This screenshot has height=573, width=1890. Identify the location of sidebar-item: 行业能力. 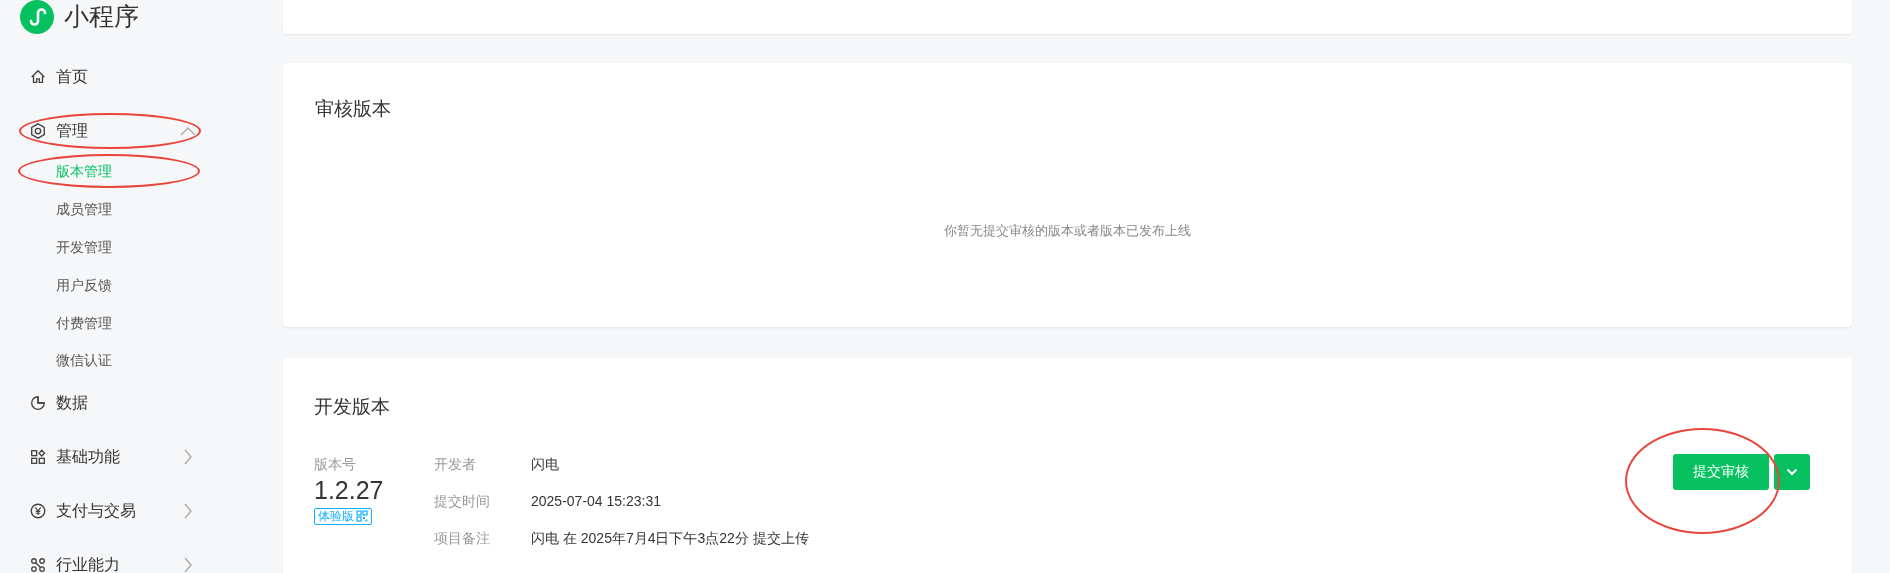
(141, 555).